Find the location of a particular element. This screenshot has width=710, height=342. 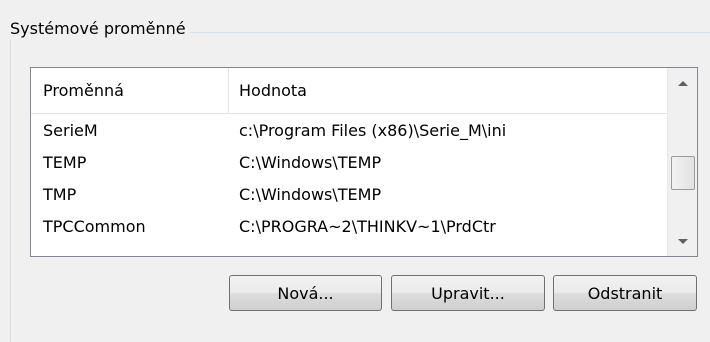

list-header: Proměnná Hodnota is located at coordinates (349, 91).